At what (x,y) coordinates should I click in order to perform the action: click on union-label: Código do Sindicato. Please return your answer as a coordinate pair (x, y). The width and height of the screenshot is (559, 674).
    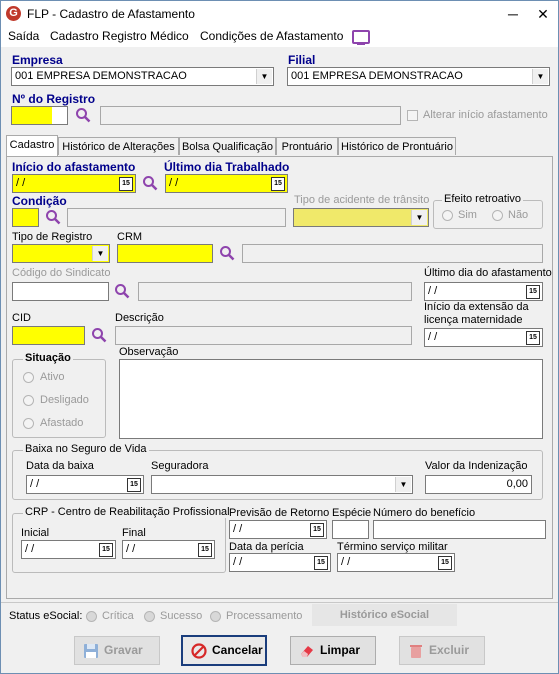
    Looking at the image, I should click on (61, 273).